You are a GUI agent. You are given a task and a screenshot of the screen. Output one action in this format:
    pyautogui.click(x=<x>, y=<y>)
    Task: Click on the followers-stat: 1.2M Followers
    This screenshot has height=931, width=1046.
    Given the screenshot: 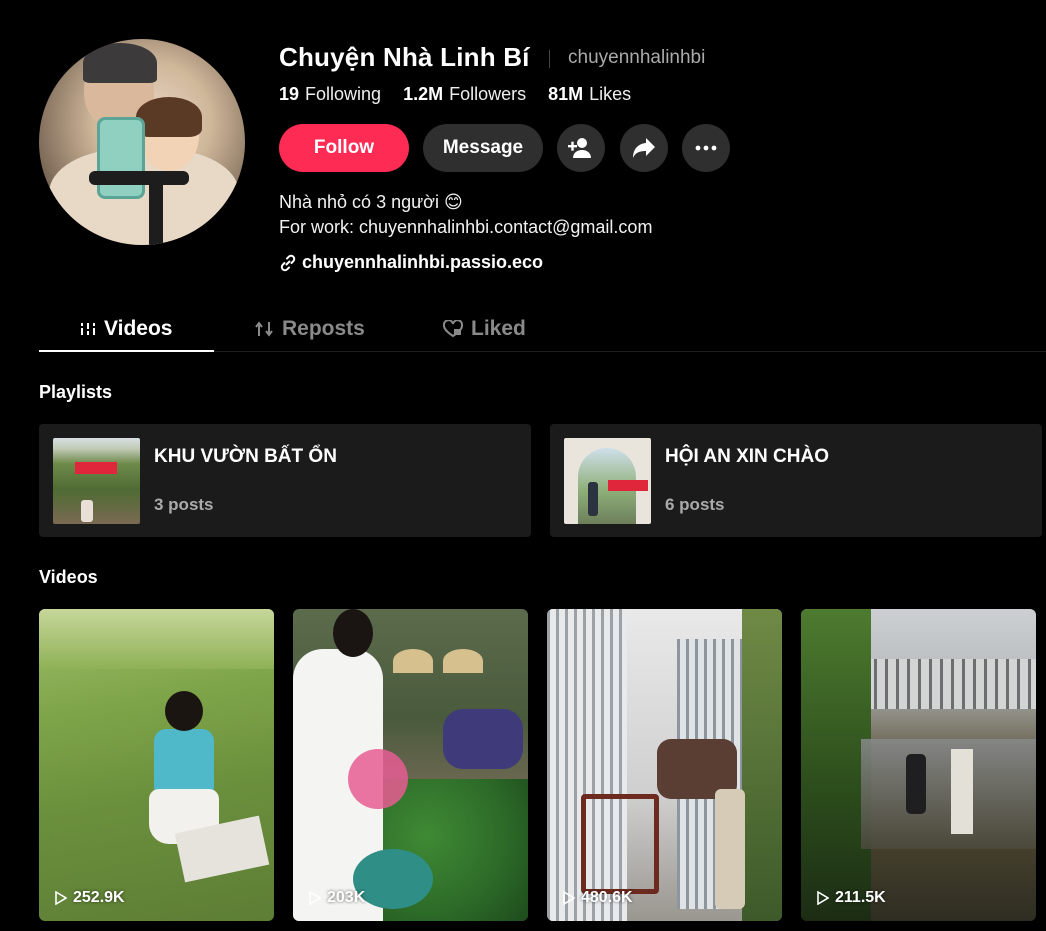 What is the action you would take?
    pyautogui.click(x=464, y=94)
    